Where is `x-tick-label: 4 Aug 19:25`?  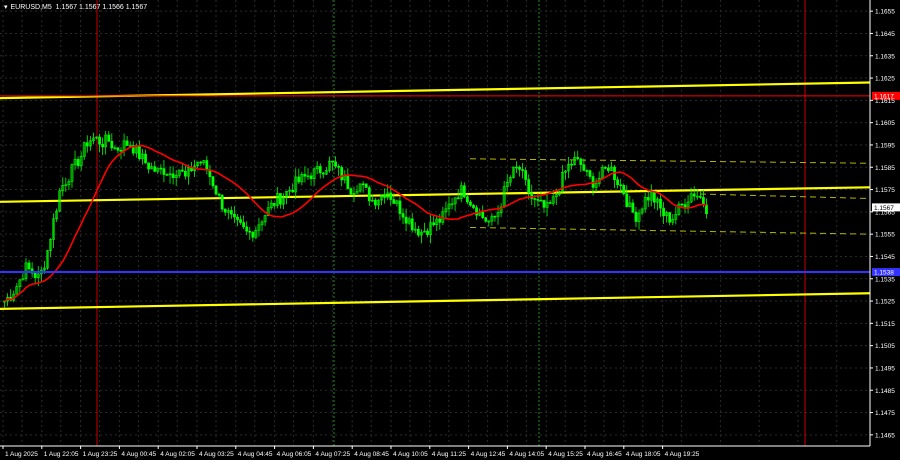
x-tick-label: 4 Aug 19:25 is located at coordinates (682, 454).